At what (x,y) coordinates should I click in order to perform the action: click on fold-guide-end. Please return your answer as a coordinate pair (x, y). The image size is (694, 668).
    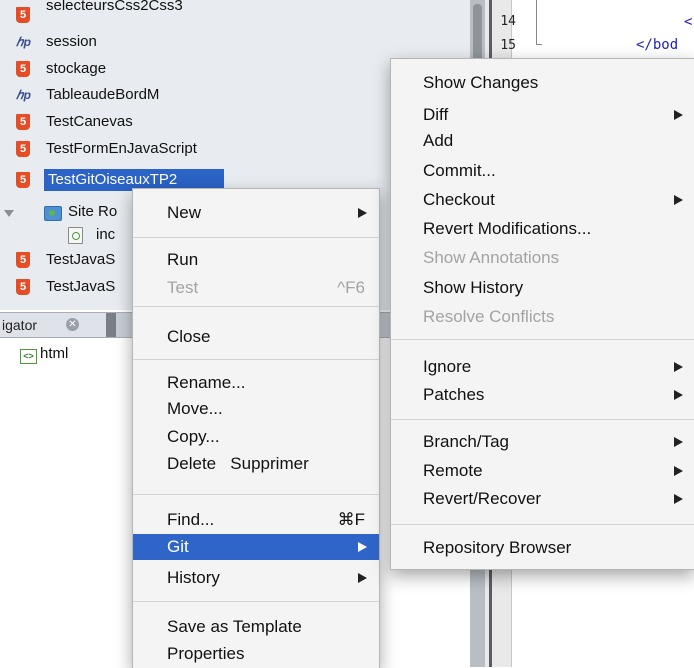
    Looking at the image, I should click on (539, 44).